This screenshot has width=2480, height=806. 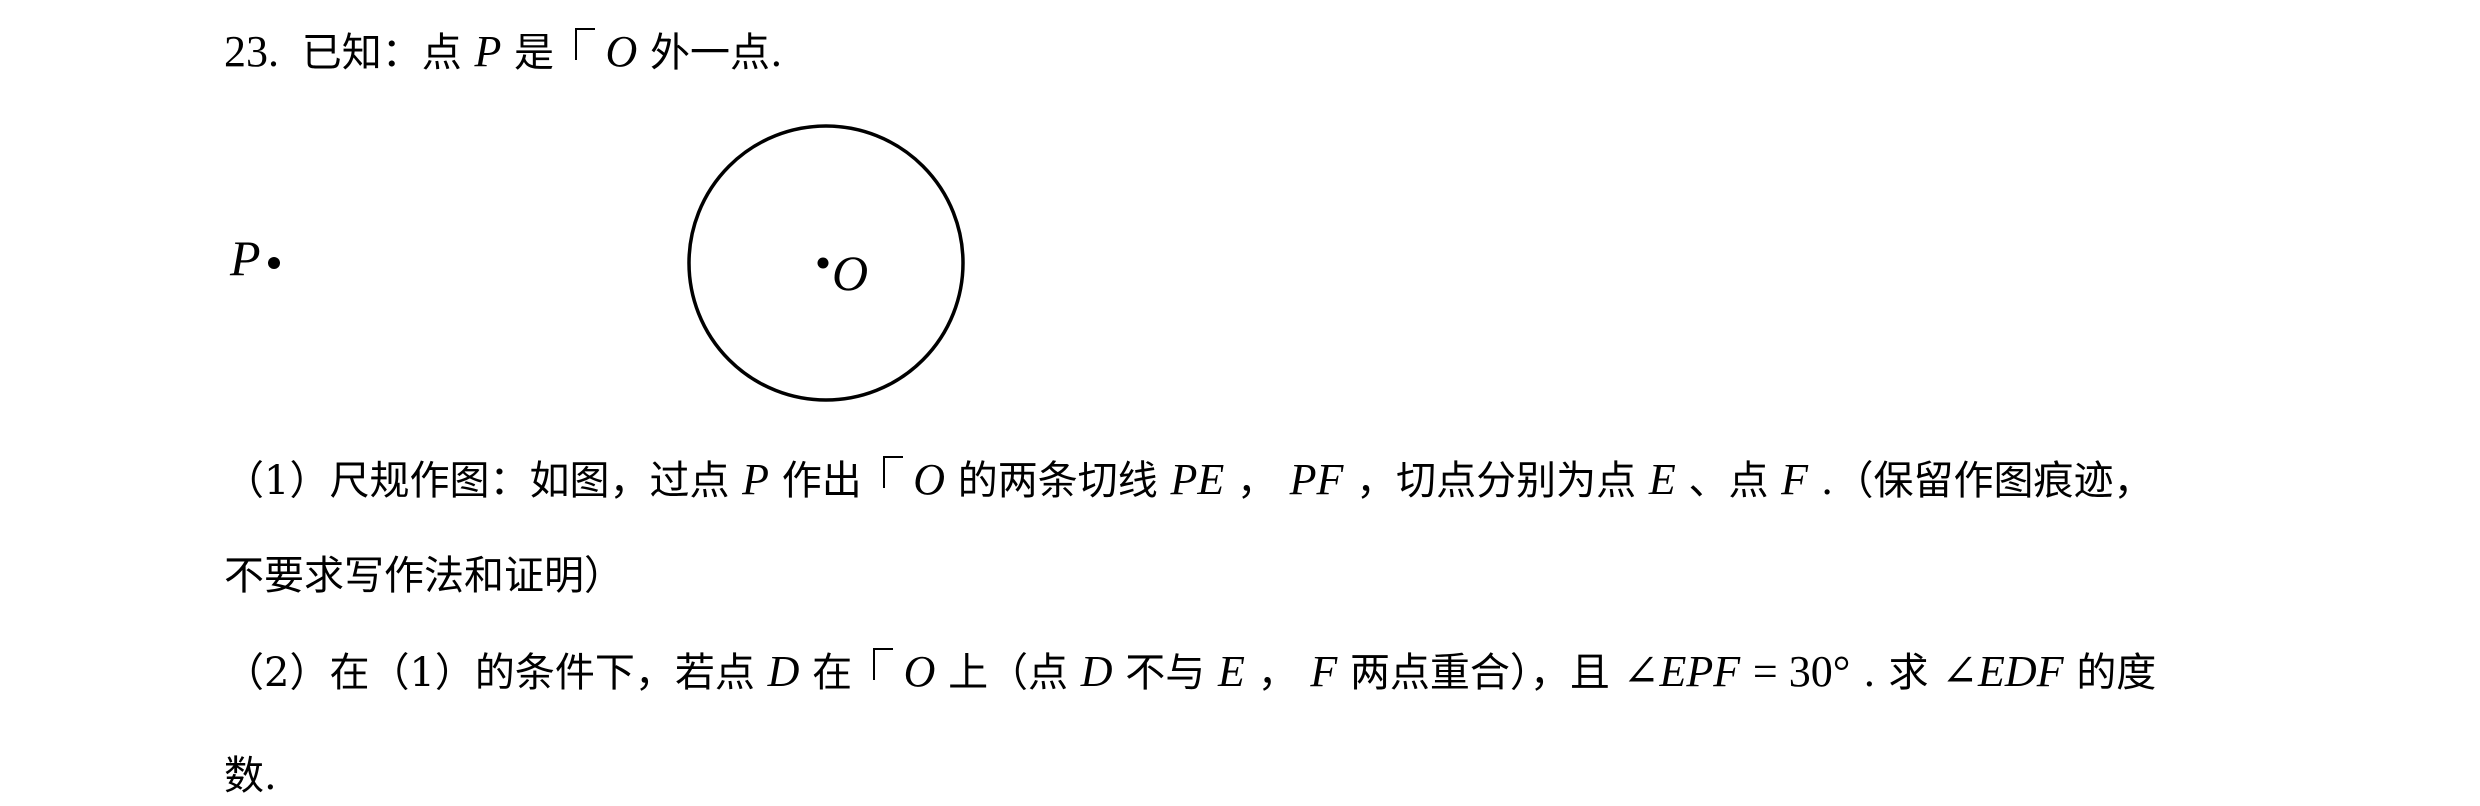 I want to click on part2-sep: ，, so click(x=1277, y=673).